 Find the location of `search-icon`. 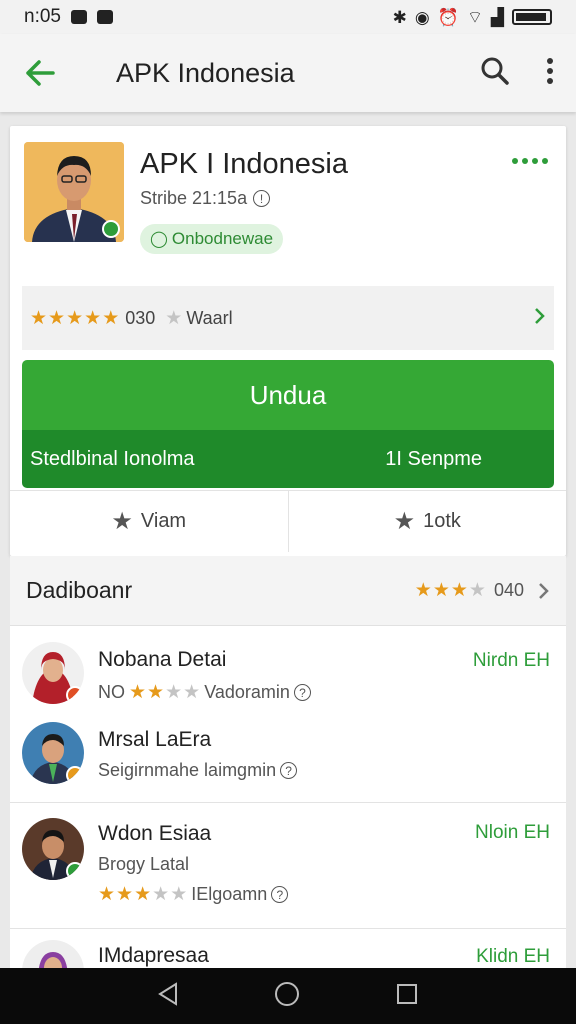

search-icon is located at coordinates (495, 73).